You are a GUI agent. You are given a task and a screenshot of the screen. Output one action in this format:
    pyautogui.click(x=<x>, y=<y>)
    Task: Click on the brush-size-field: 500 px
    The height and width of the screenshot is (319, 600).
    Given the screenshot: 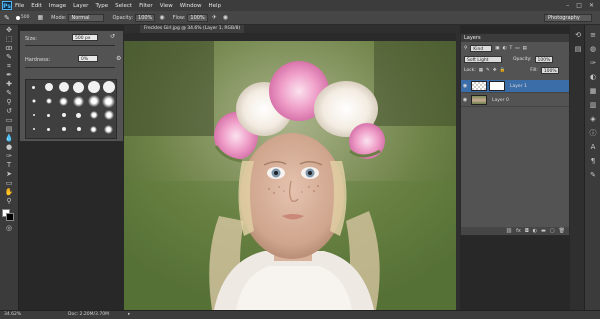 What is the action you would take?
    pyautogui.click(x=85, y=37)
    